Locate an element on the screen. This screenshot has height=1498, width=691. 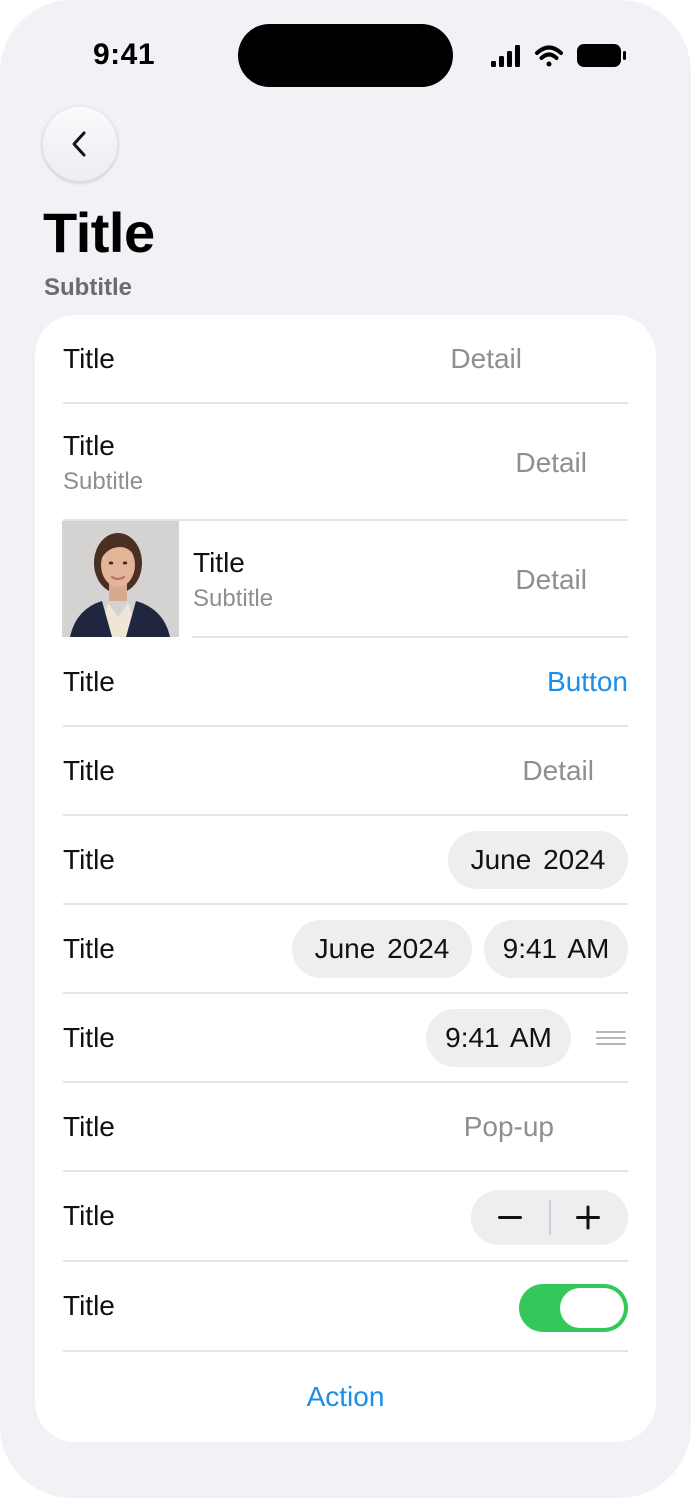
stepper-increment-button is located at coordinates (589, 1217).